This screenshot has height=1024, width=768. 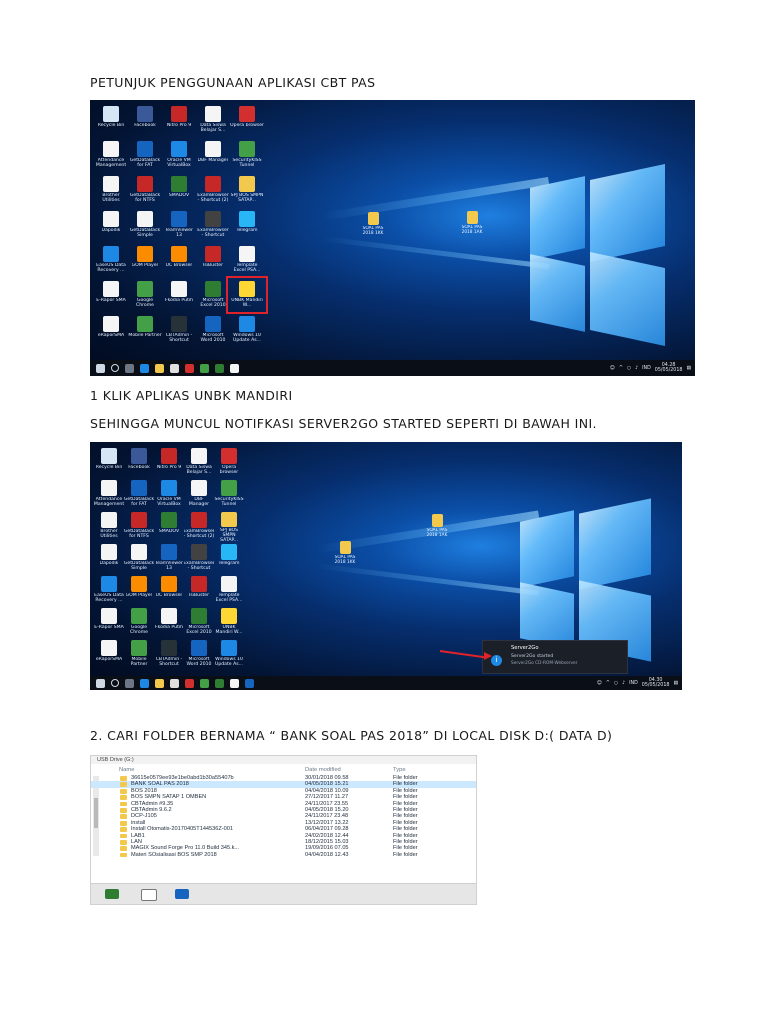 I want to click on desktop-icon: Mobile Partner, so click(x=139, y=654).